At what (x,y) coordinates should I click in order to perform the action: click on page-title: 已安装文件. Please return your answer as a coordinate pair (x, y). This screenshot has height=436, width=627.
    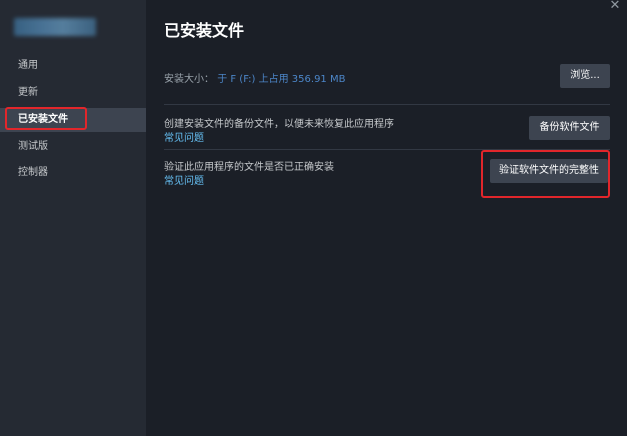
    Looking at the image, I should click on (204, 30).